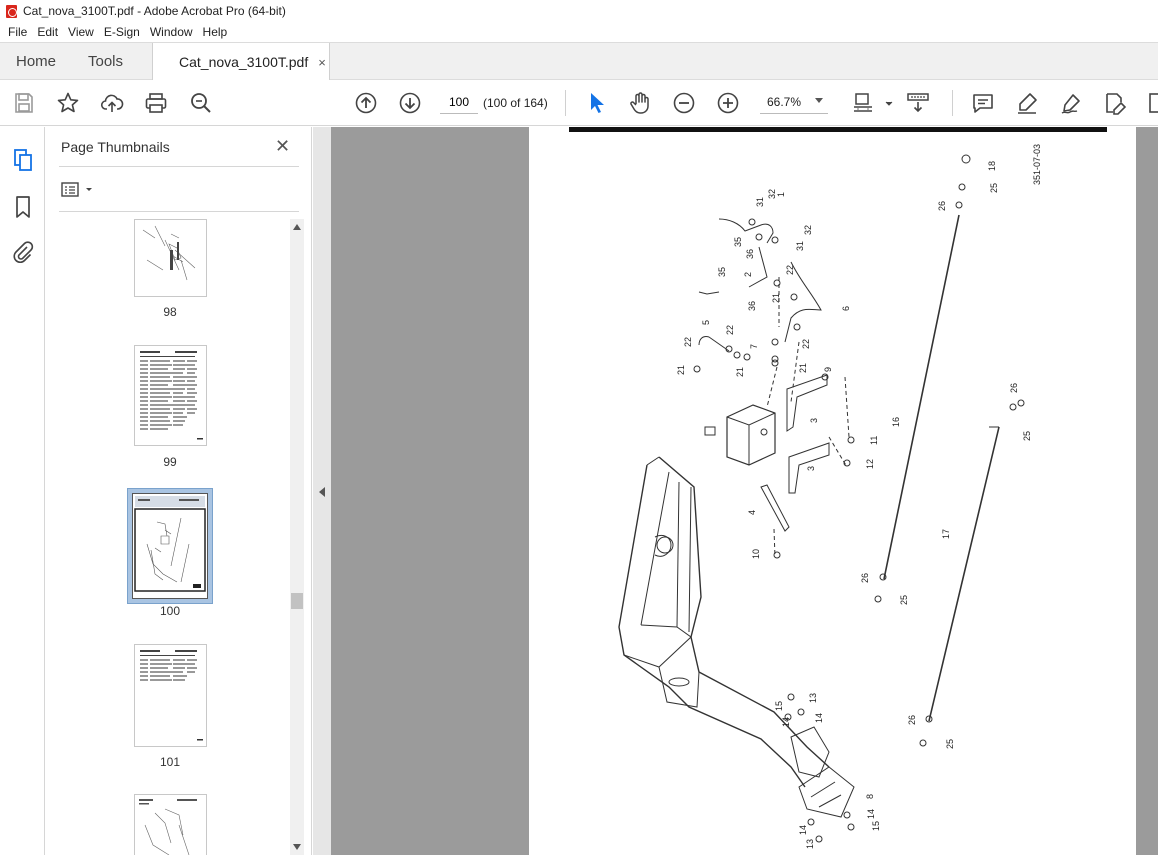 The image size is (1158, 855). I want to click on zoom-out-icon, so click(684, 103).